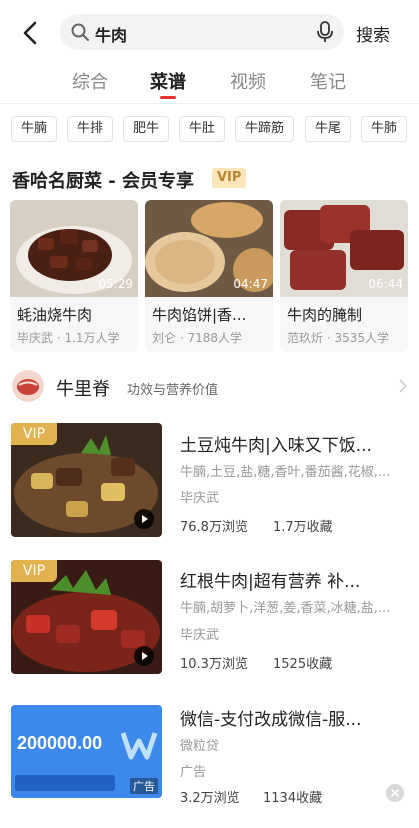 This screenshot has width=419, height=828. I want to click on tab-recipes: 菜谱, so click(168, 81).